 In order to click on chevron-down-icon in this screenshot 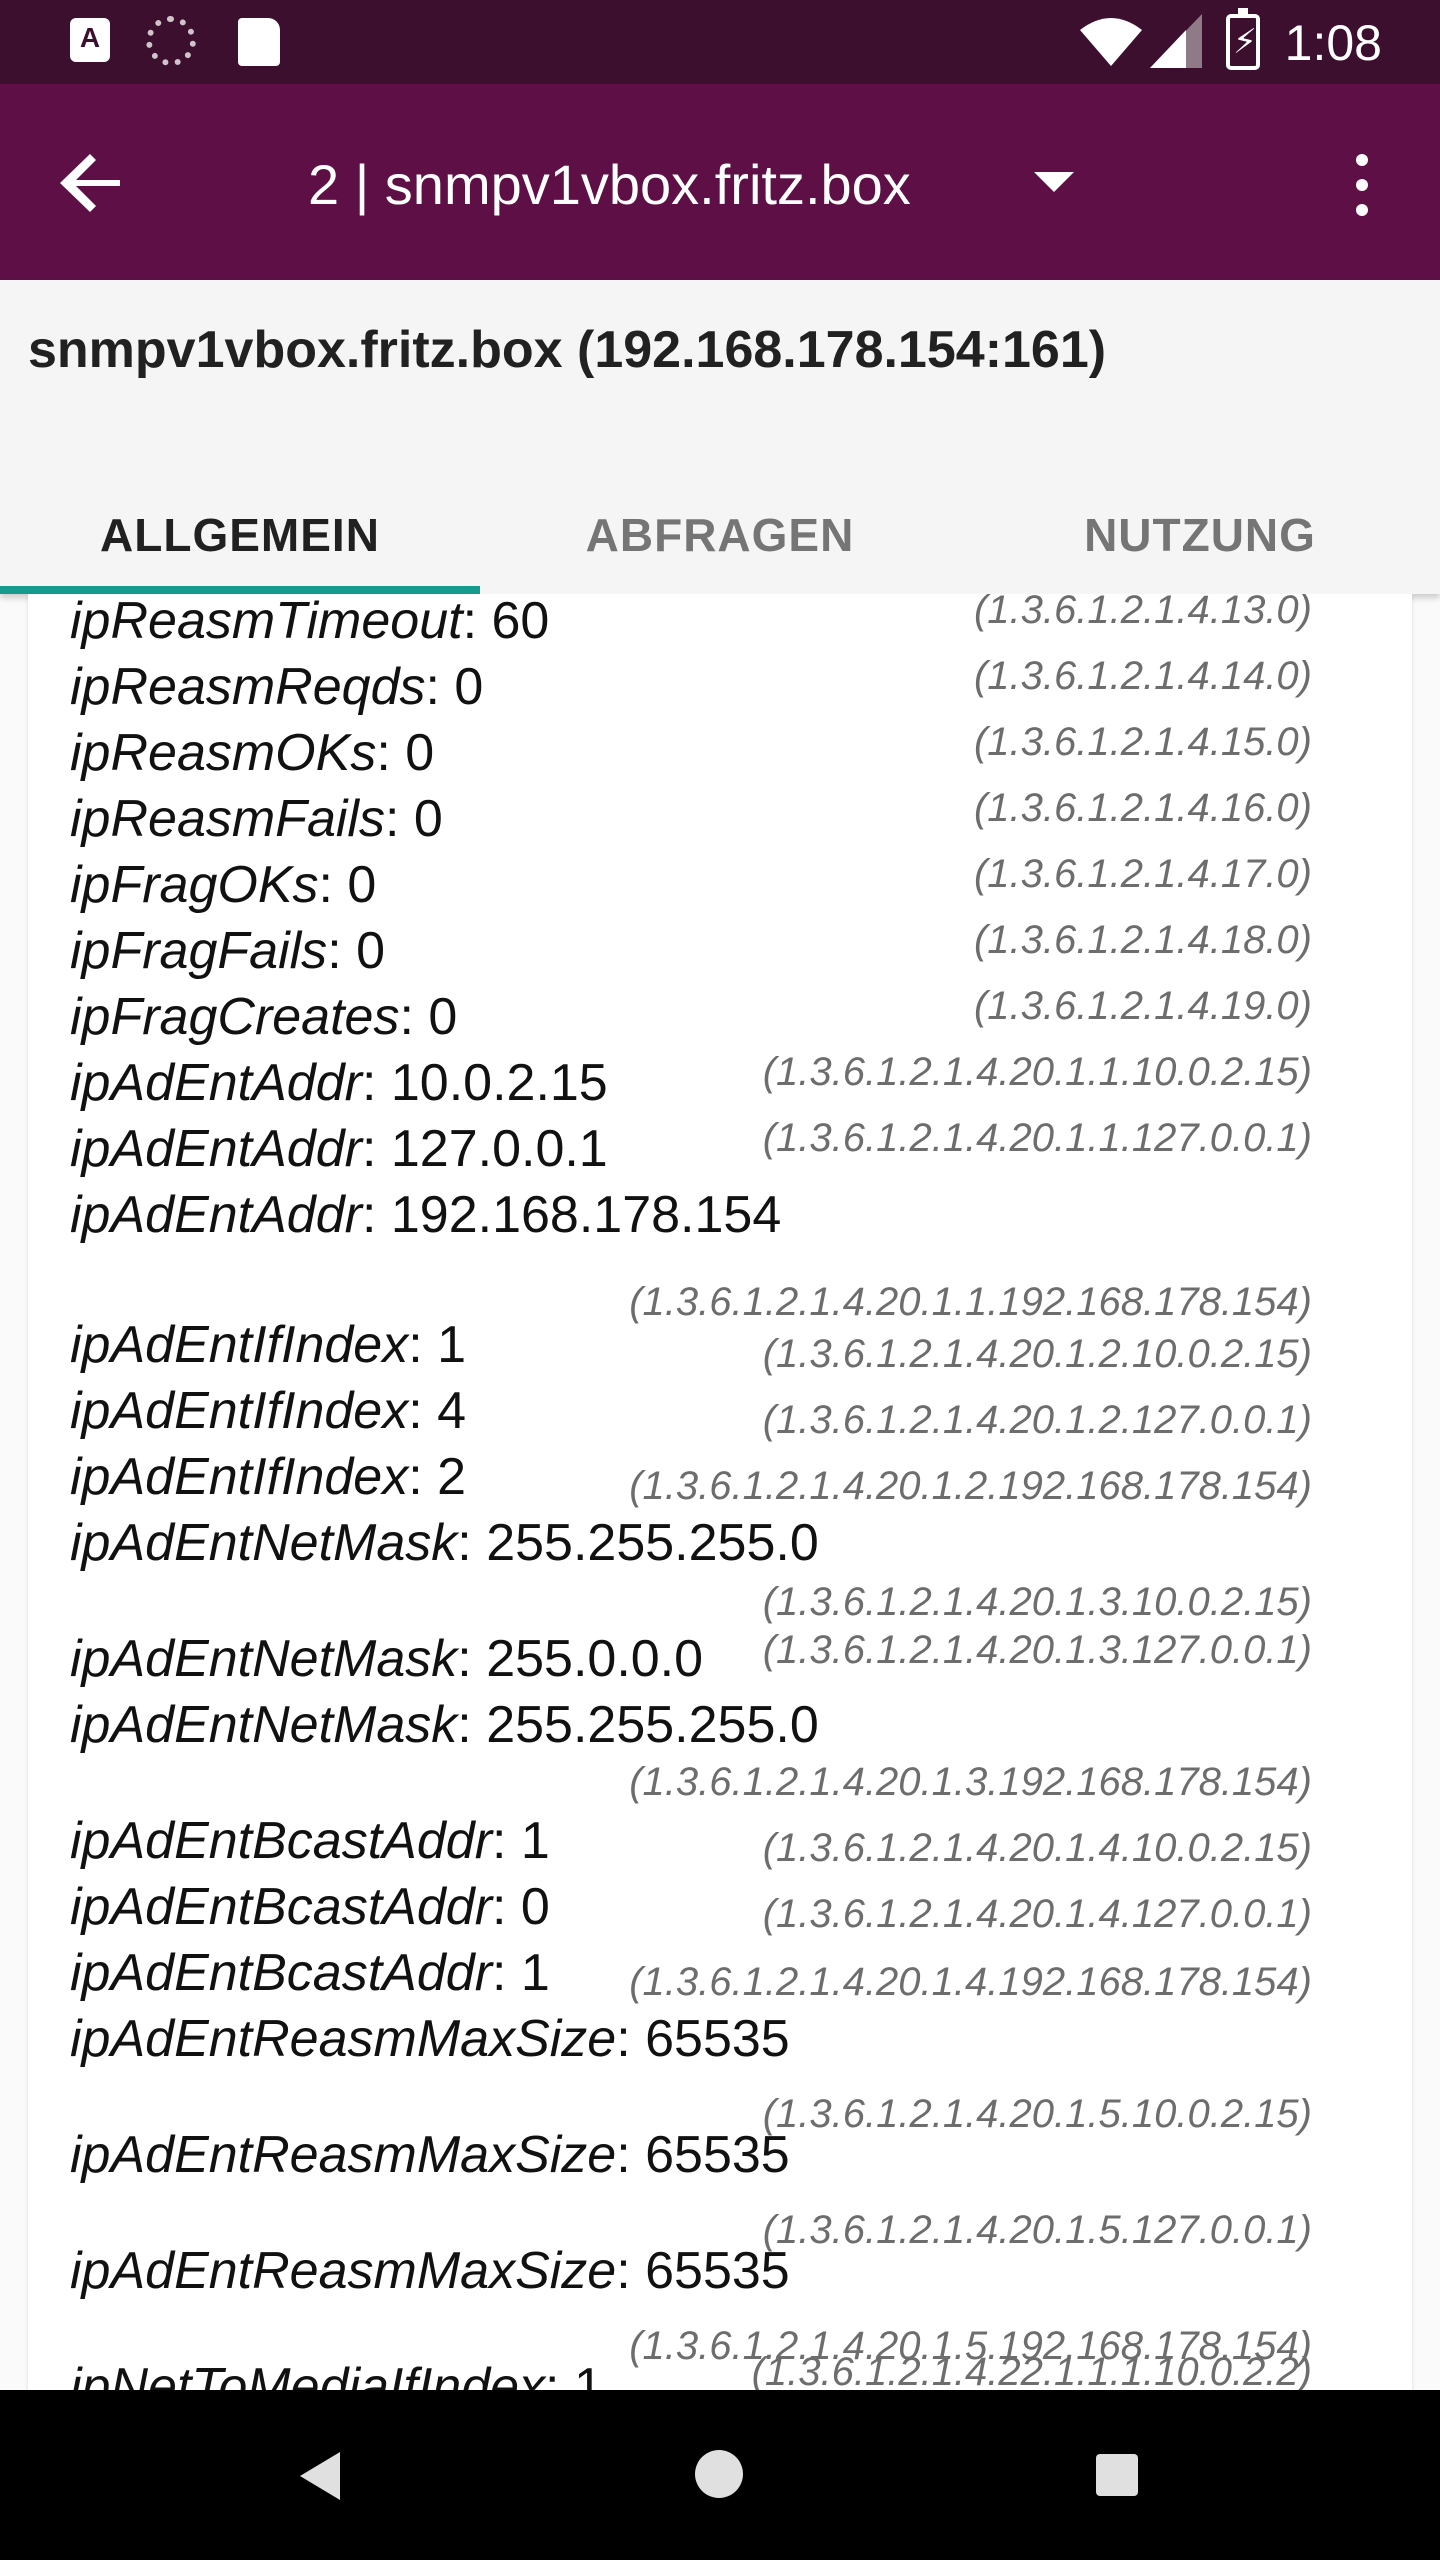, I will do `click(1054, 182)`.